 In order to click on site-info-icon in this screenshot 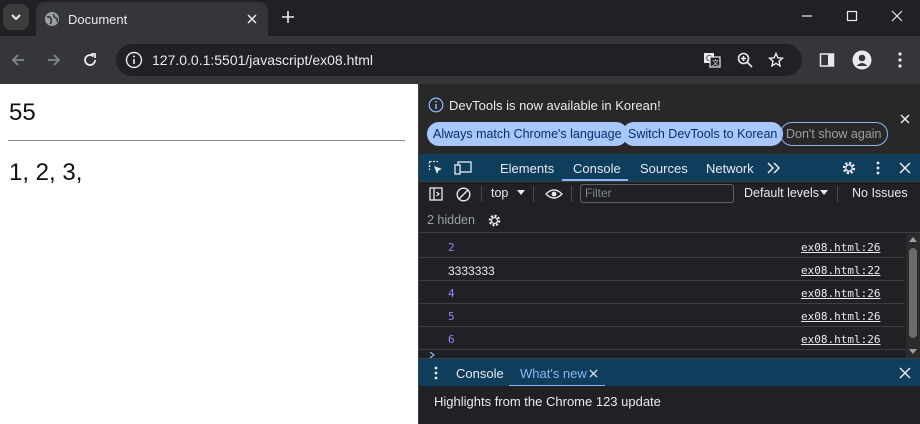, I will do `click(134, 60)`.